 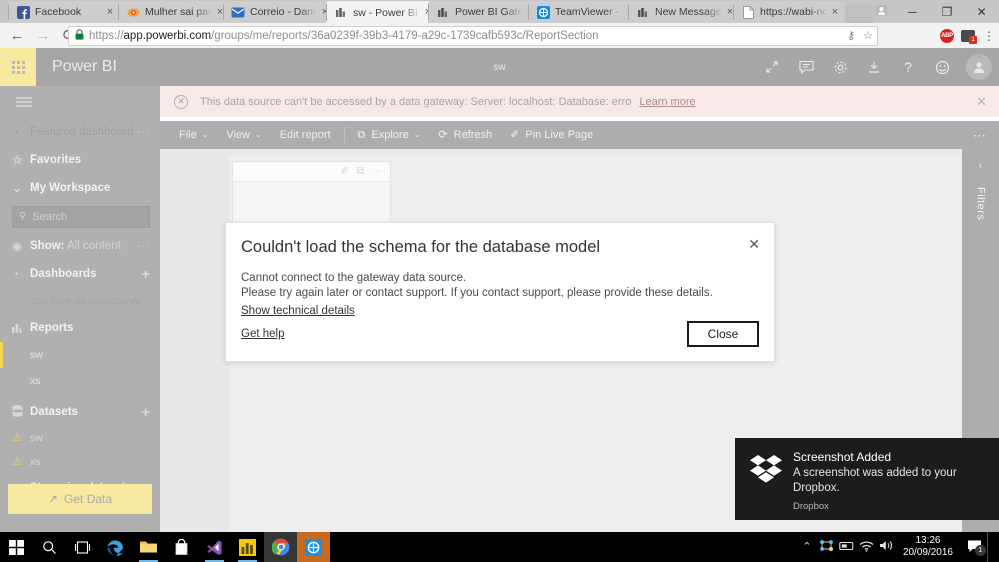 What do you see at coordinates (148, 547) in the screenshot?
I see `file-explorer-icon` at bounding box center [148, 547].